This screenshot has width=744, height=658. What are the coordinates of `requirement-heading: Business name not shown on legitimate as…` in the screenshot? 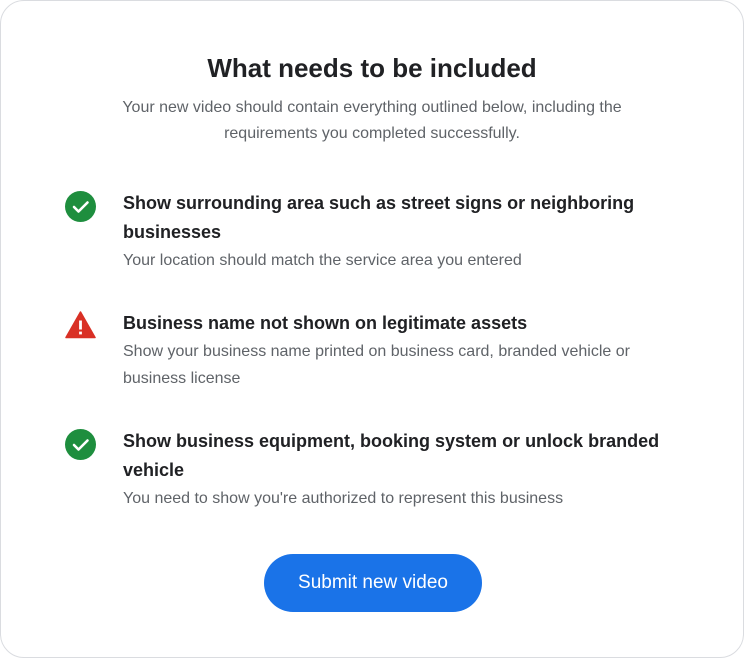 It's located at (325, 323).